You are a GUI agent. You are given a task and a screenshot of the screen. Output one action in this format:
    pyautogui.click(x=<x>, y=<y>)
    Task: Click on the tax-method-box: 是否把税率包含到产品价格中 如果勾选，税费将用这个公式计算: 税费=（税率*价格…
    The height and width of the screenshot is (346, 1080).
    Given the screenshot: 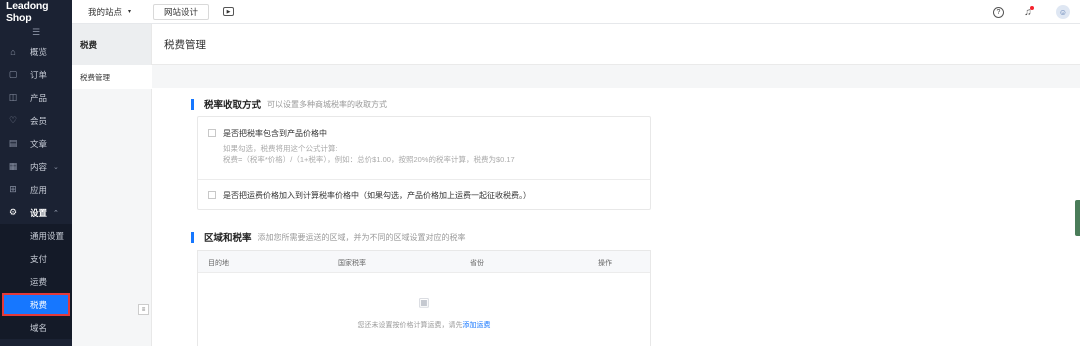 What is the action you would take?
    pyautogui.click(x=424, y=163)
    